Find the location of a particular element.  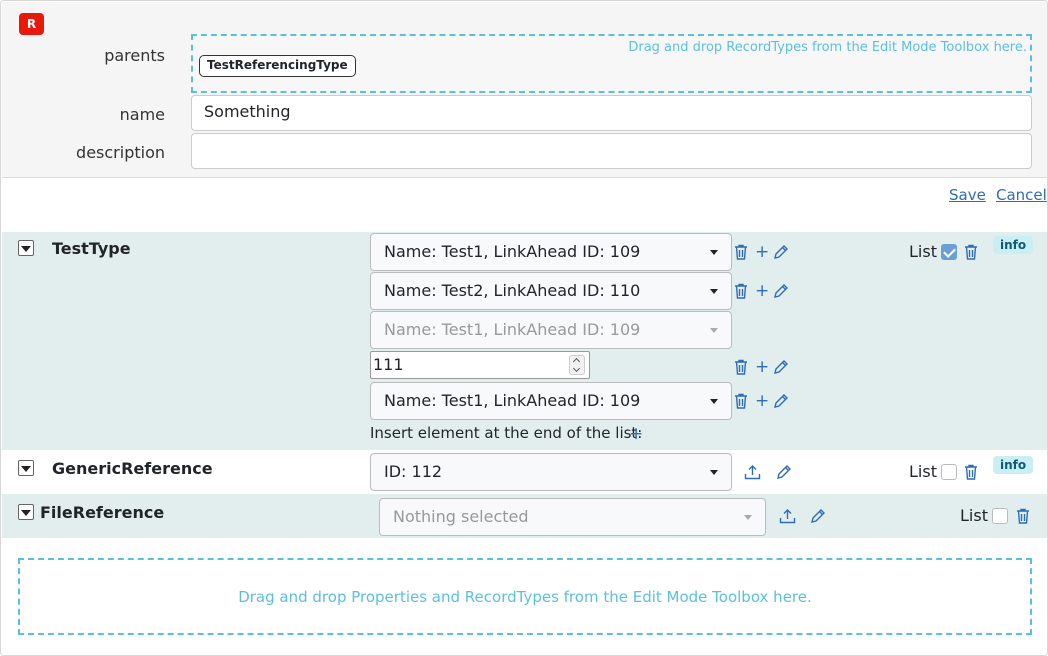

property-name: GenericReference is located at coordinates (132, 468).